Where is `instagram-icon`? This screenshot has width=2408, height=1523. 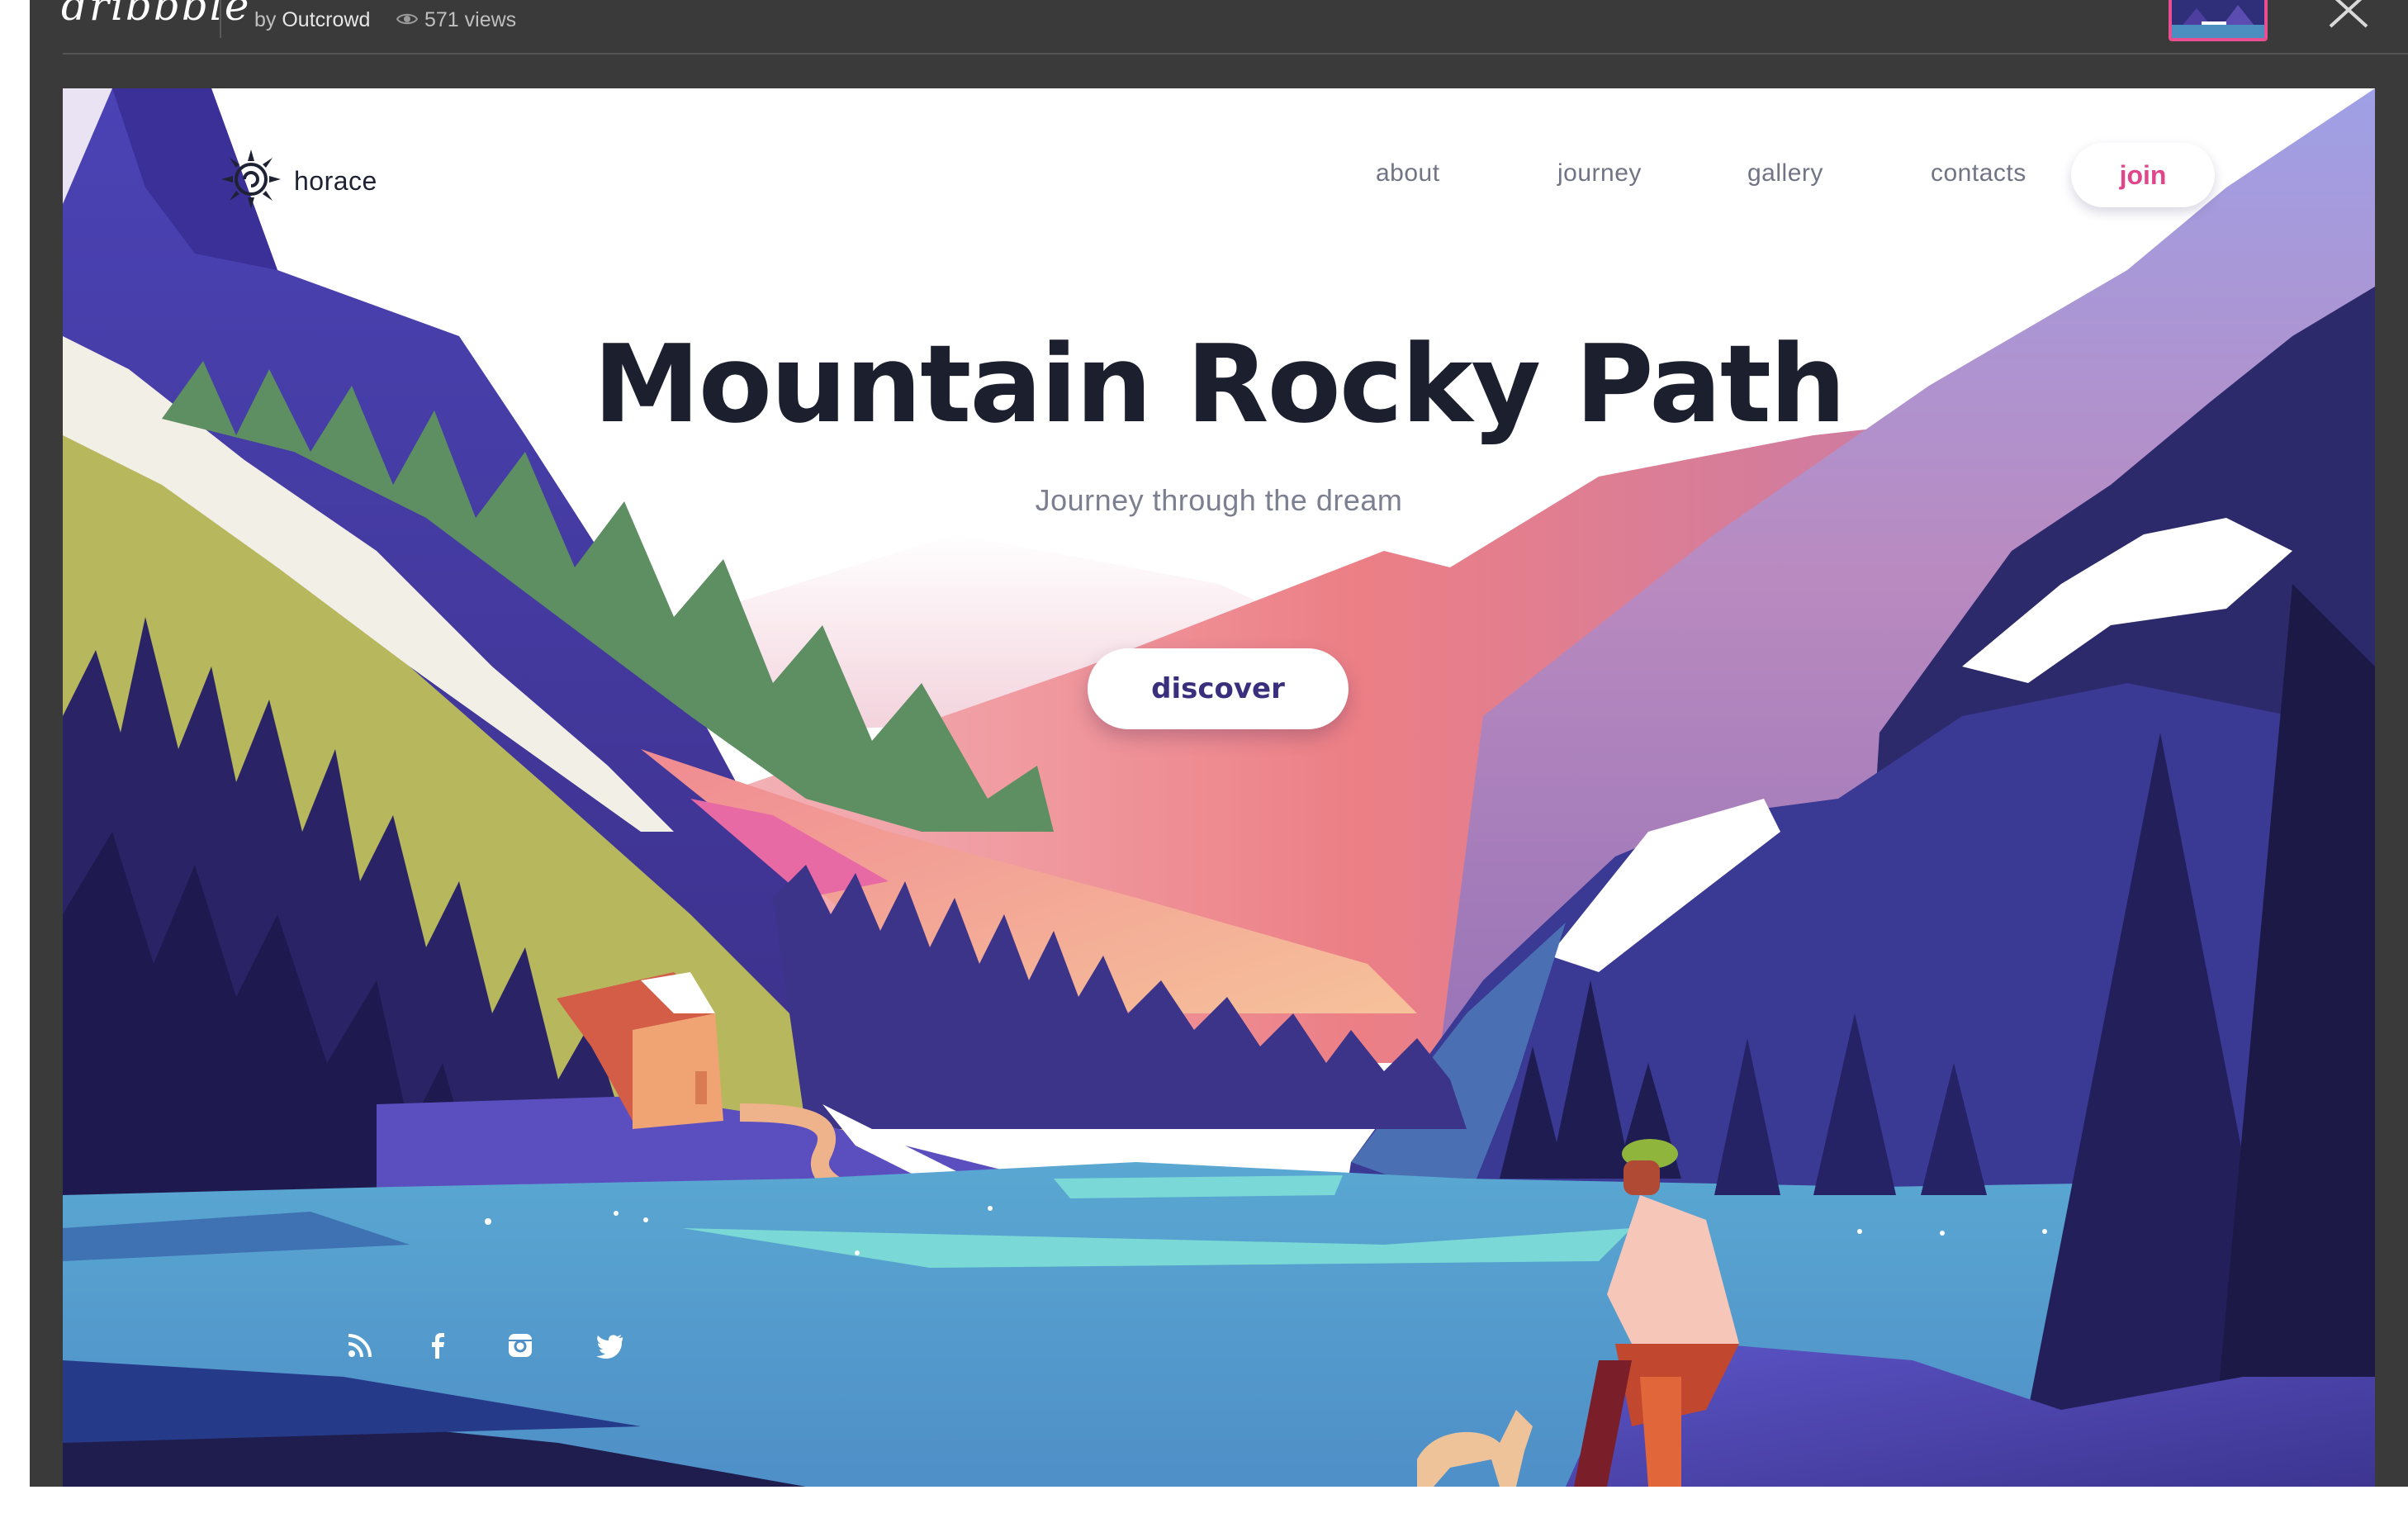
instagram-icon is located at coordinates (520, 1345).